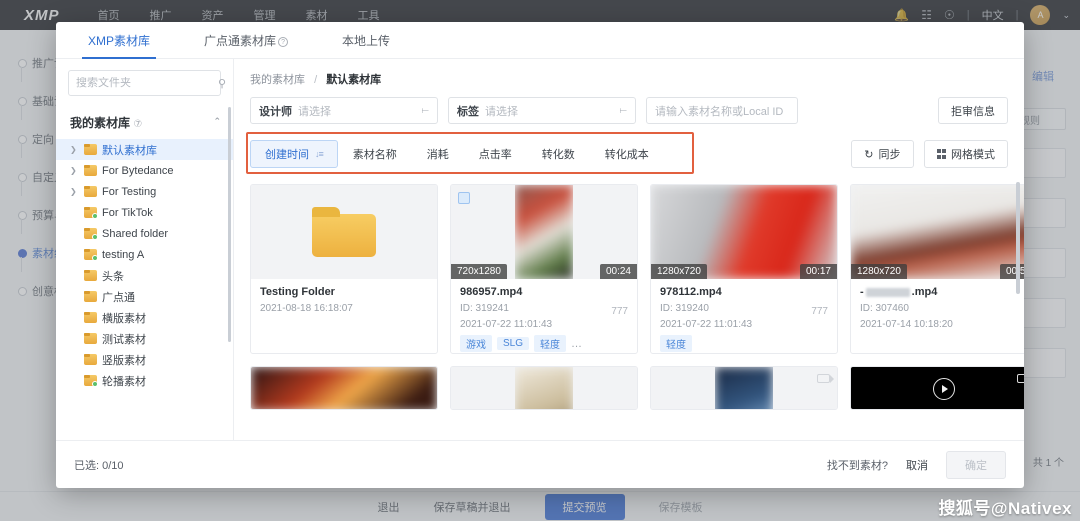  What do you see at coordinates (354, 80) in the screenshot?
I see `breadcrumb-current: 默认素材库` at bounding box center [354, 80].